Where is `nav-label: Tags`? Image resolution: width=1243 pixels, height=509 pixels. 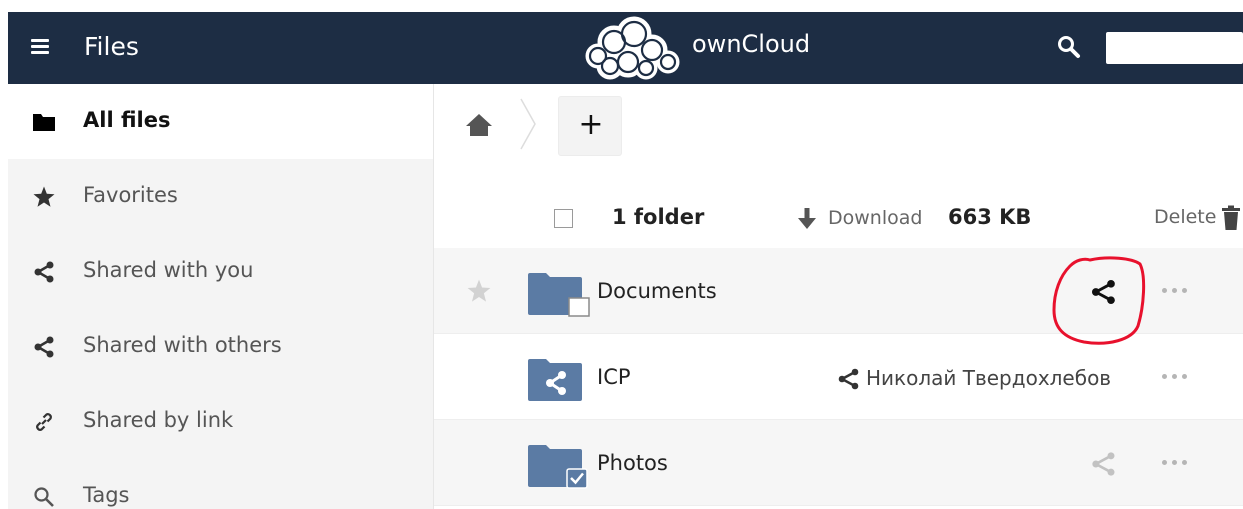
nav-label: Tags is located at coordinates (106, 495).